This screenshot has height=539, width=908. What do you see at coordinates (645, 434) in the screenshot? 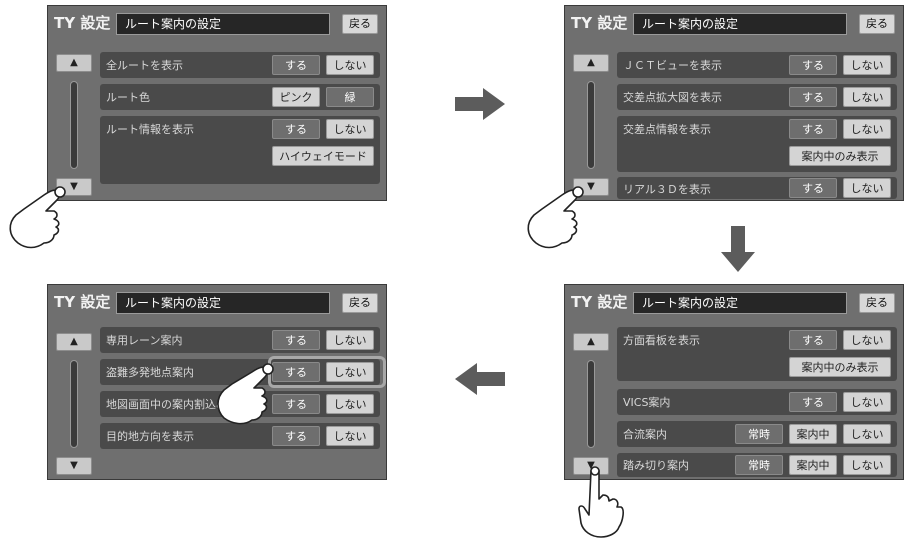
I see `setting-label: 合流案内` at bounding box center [645, 434].